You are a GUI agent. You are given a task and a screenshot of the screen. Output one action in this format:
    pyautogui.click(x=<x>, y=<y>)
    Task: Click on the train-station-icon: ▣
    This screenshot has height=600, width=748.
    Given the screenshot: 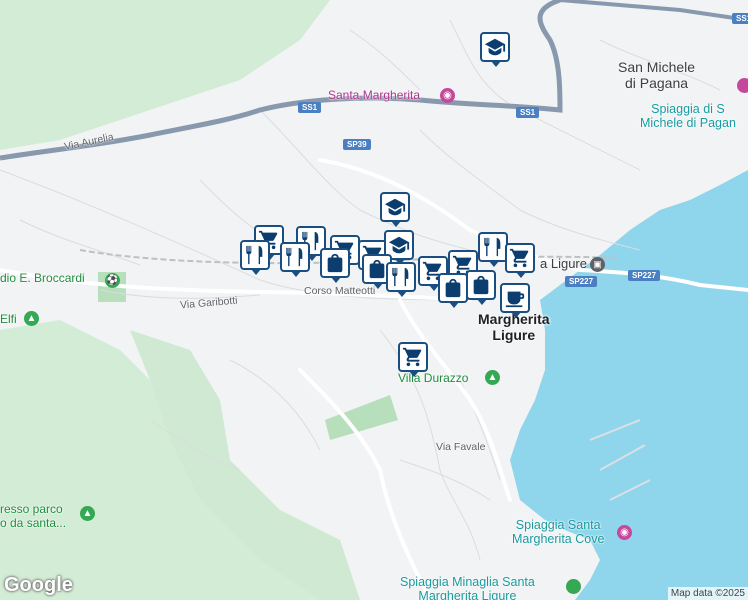 What is the action you would take?
    pyautogui.click(x=597, y=264)
    